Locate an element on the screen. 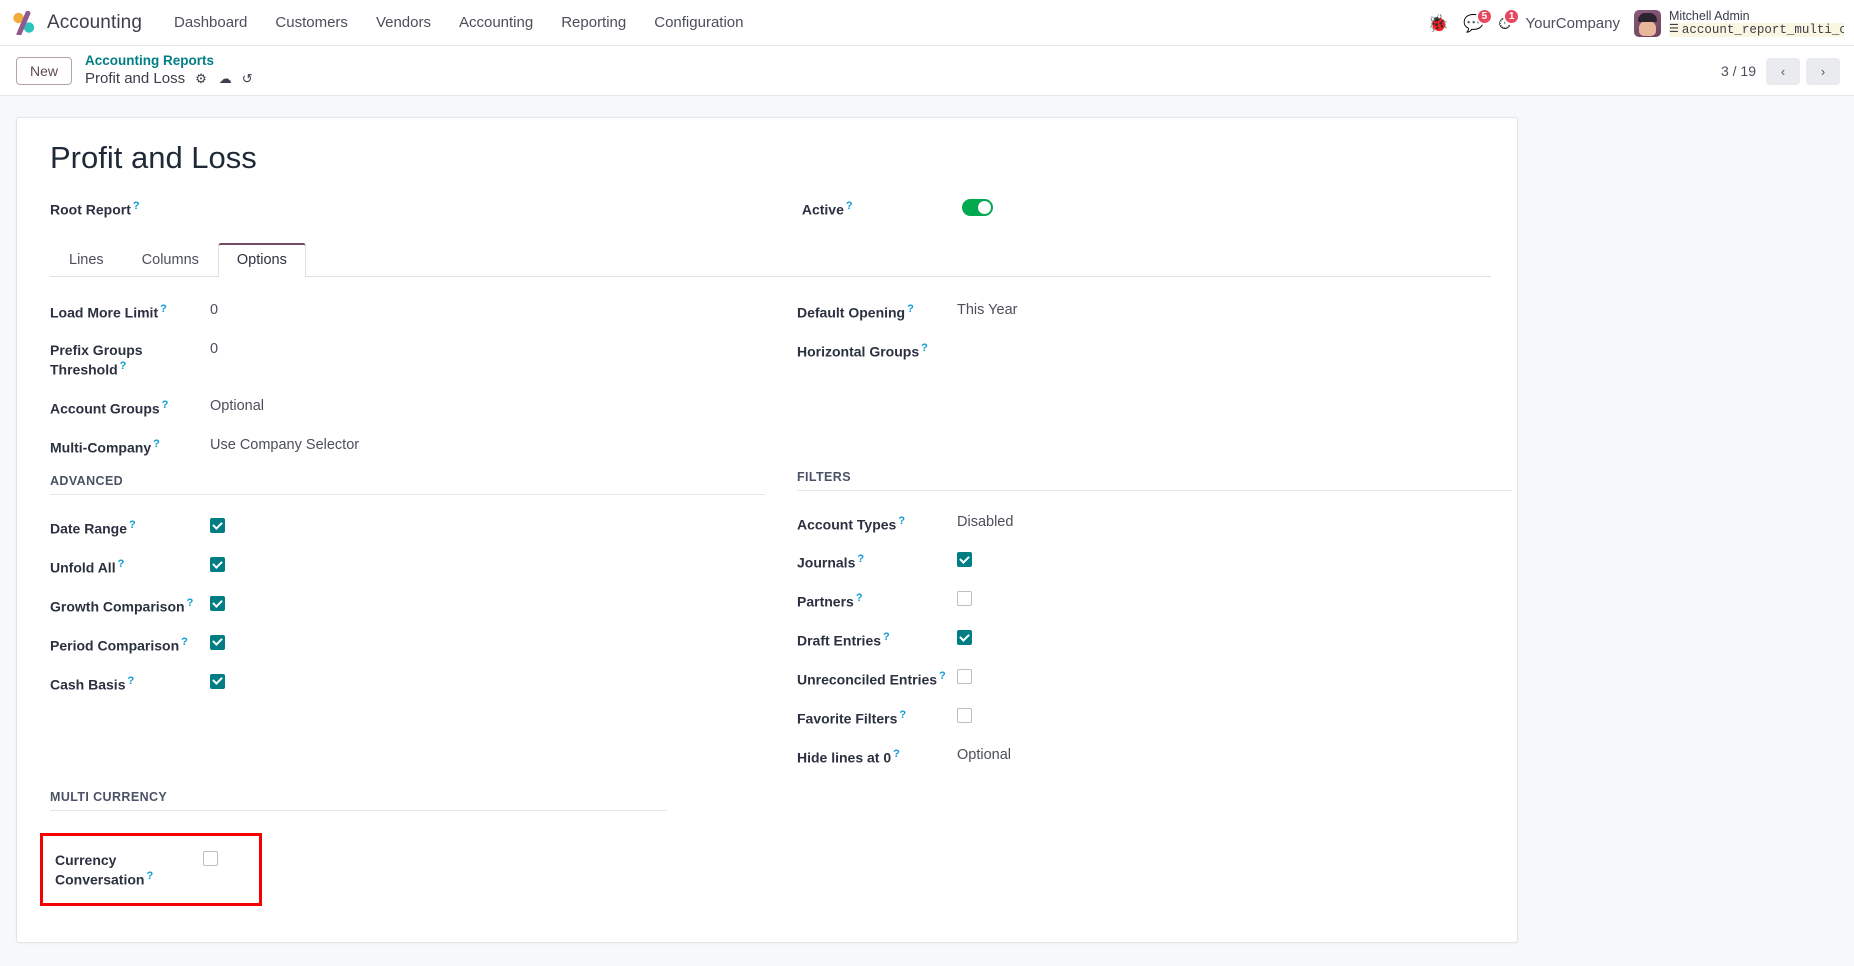 The width and height of the screenshot is (1854, 966). multi-company-label-text: Multi-Company is located at coordinates (101, 447).